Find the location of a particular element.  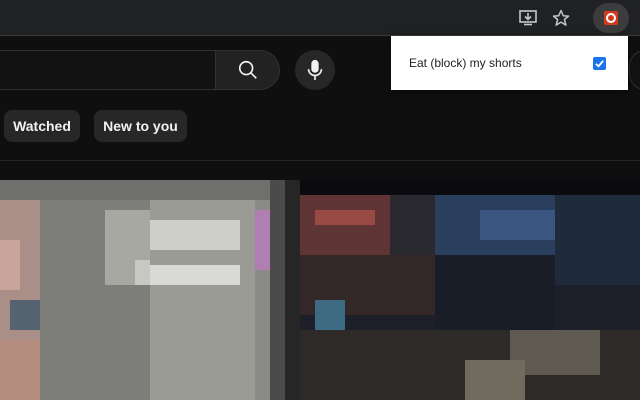

search-input is located at coordinates (108, 70).